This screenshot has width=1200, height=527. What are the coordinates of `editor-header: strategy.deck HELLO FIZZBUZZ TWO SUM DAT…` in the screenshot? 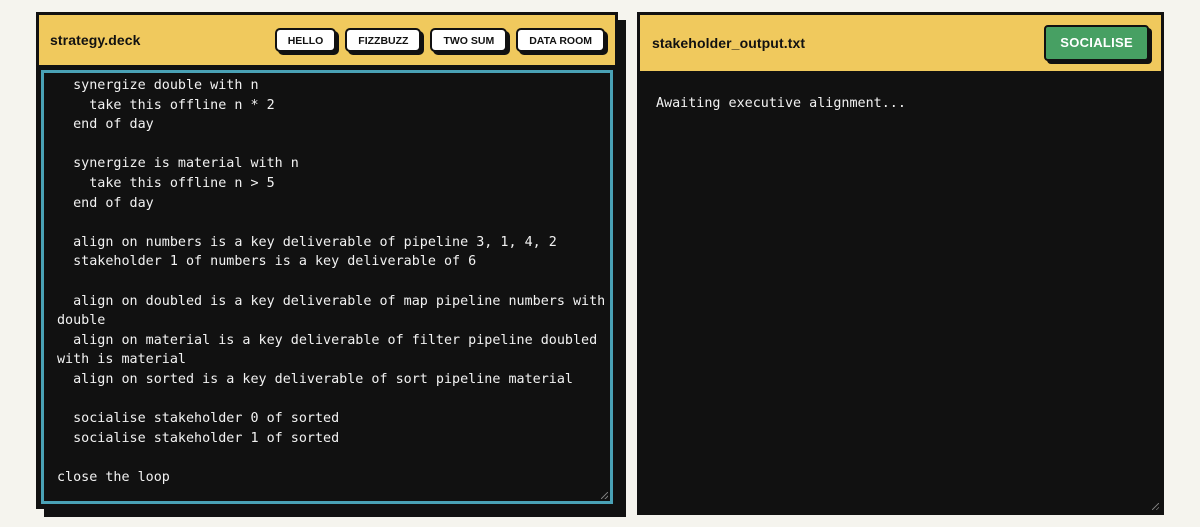 It's located at (327, 41).